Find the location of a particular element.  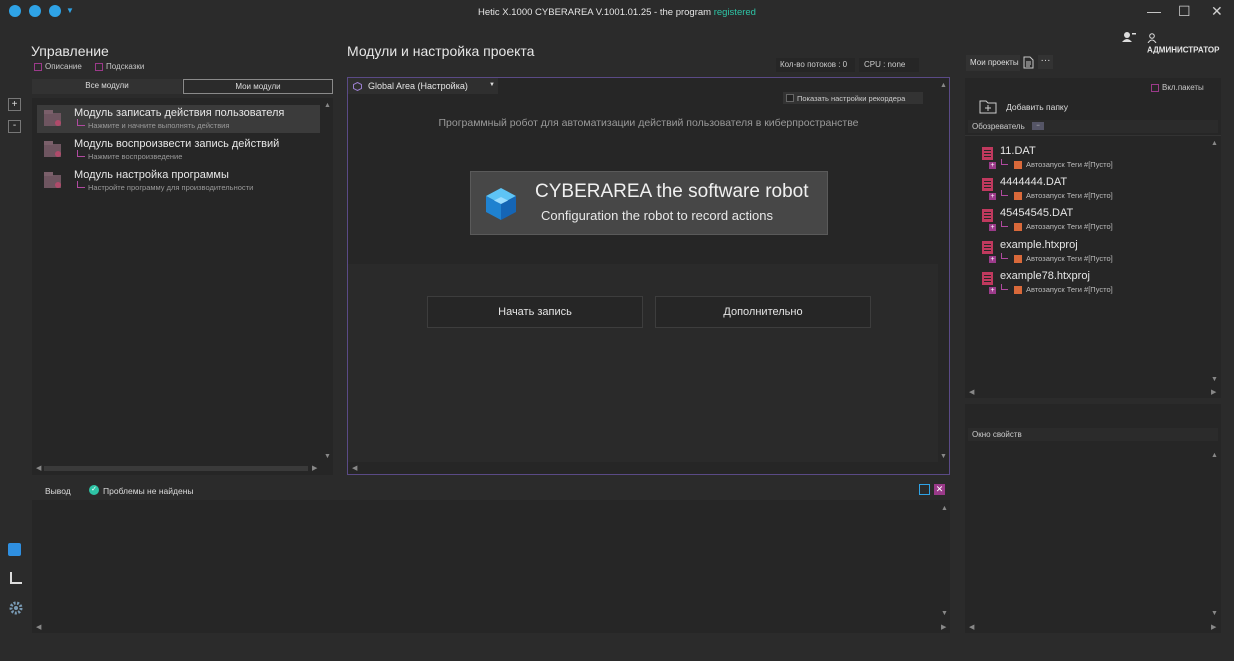

minimize-button: — is located at coordinates (1154, 11).